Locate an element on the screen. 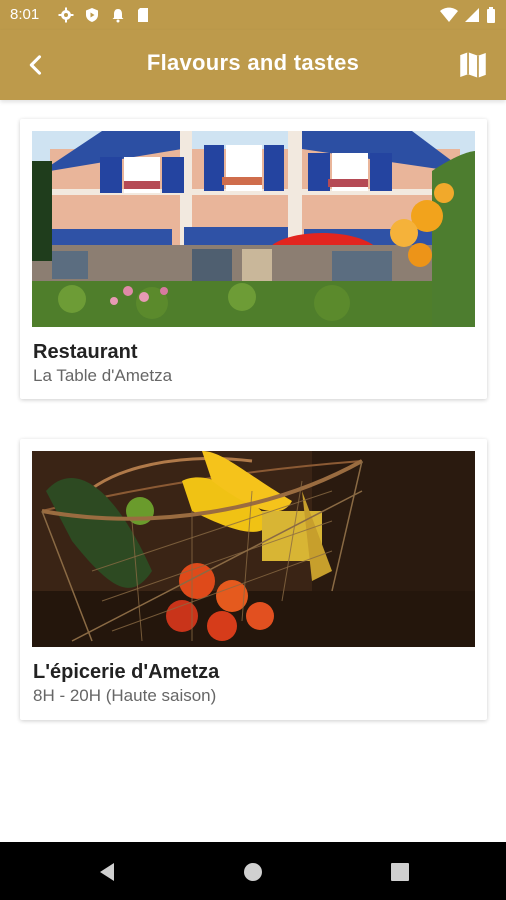 The image size is (506, 900). sd-card-icon is located at coordinates (143, 15).